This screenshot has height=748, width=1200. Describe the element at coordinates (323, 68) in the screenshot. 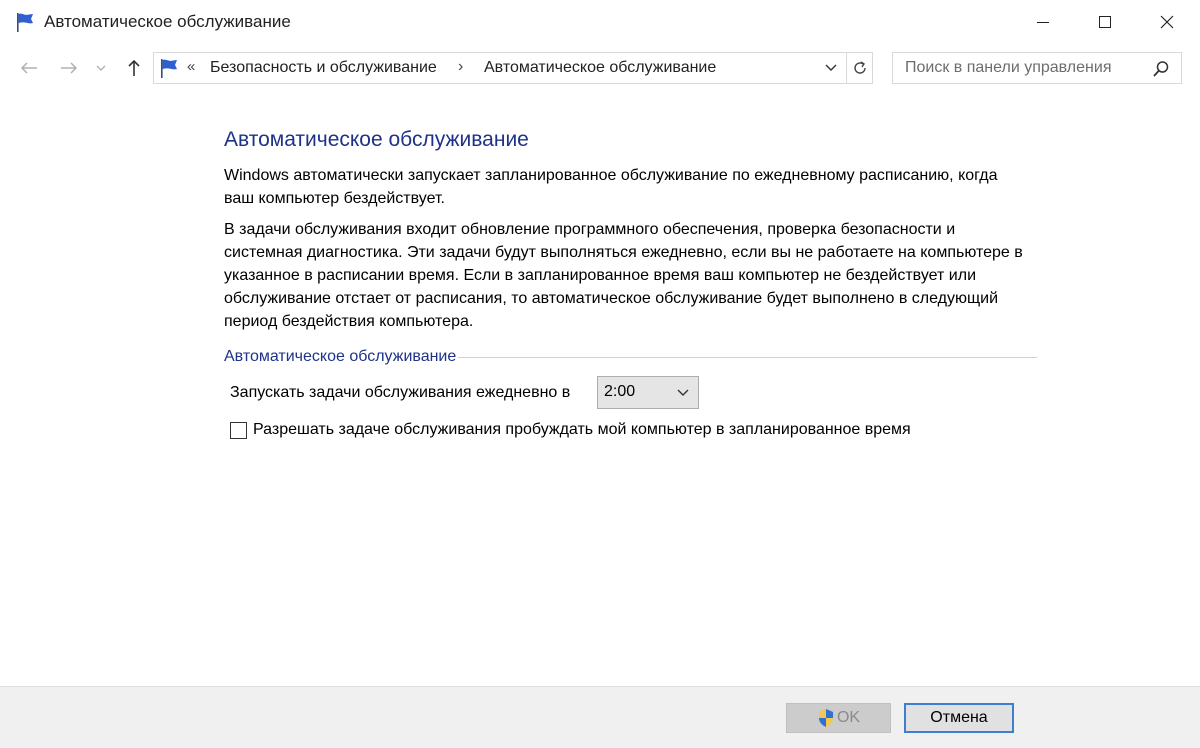

I see `breadcrumb-security-maintenance: Безопасность и обслуживание` at that location.